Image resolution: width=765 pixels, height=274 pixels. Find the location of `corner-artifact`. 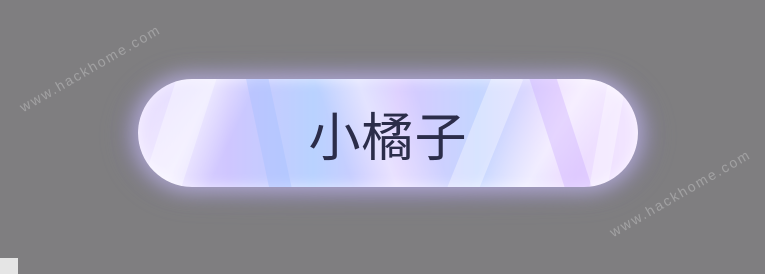

corner-artifact is located at coordinates (9, 266).